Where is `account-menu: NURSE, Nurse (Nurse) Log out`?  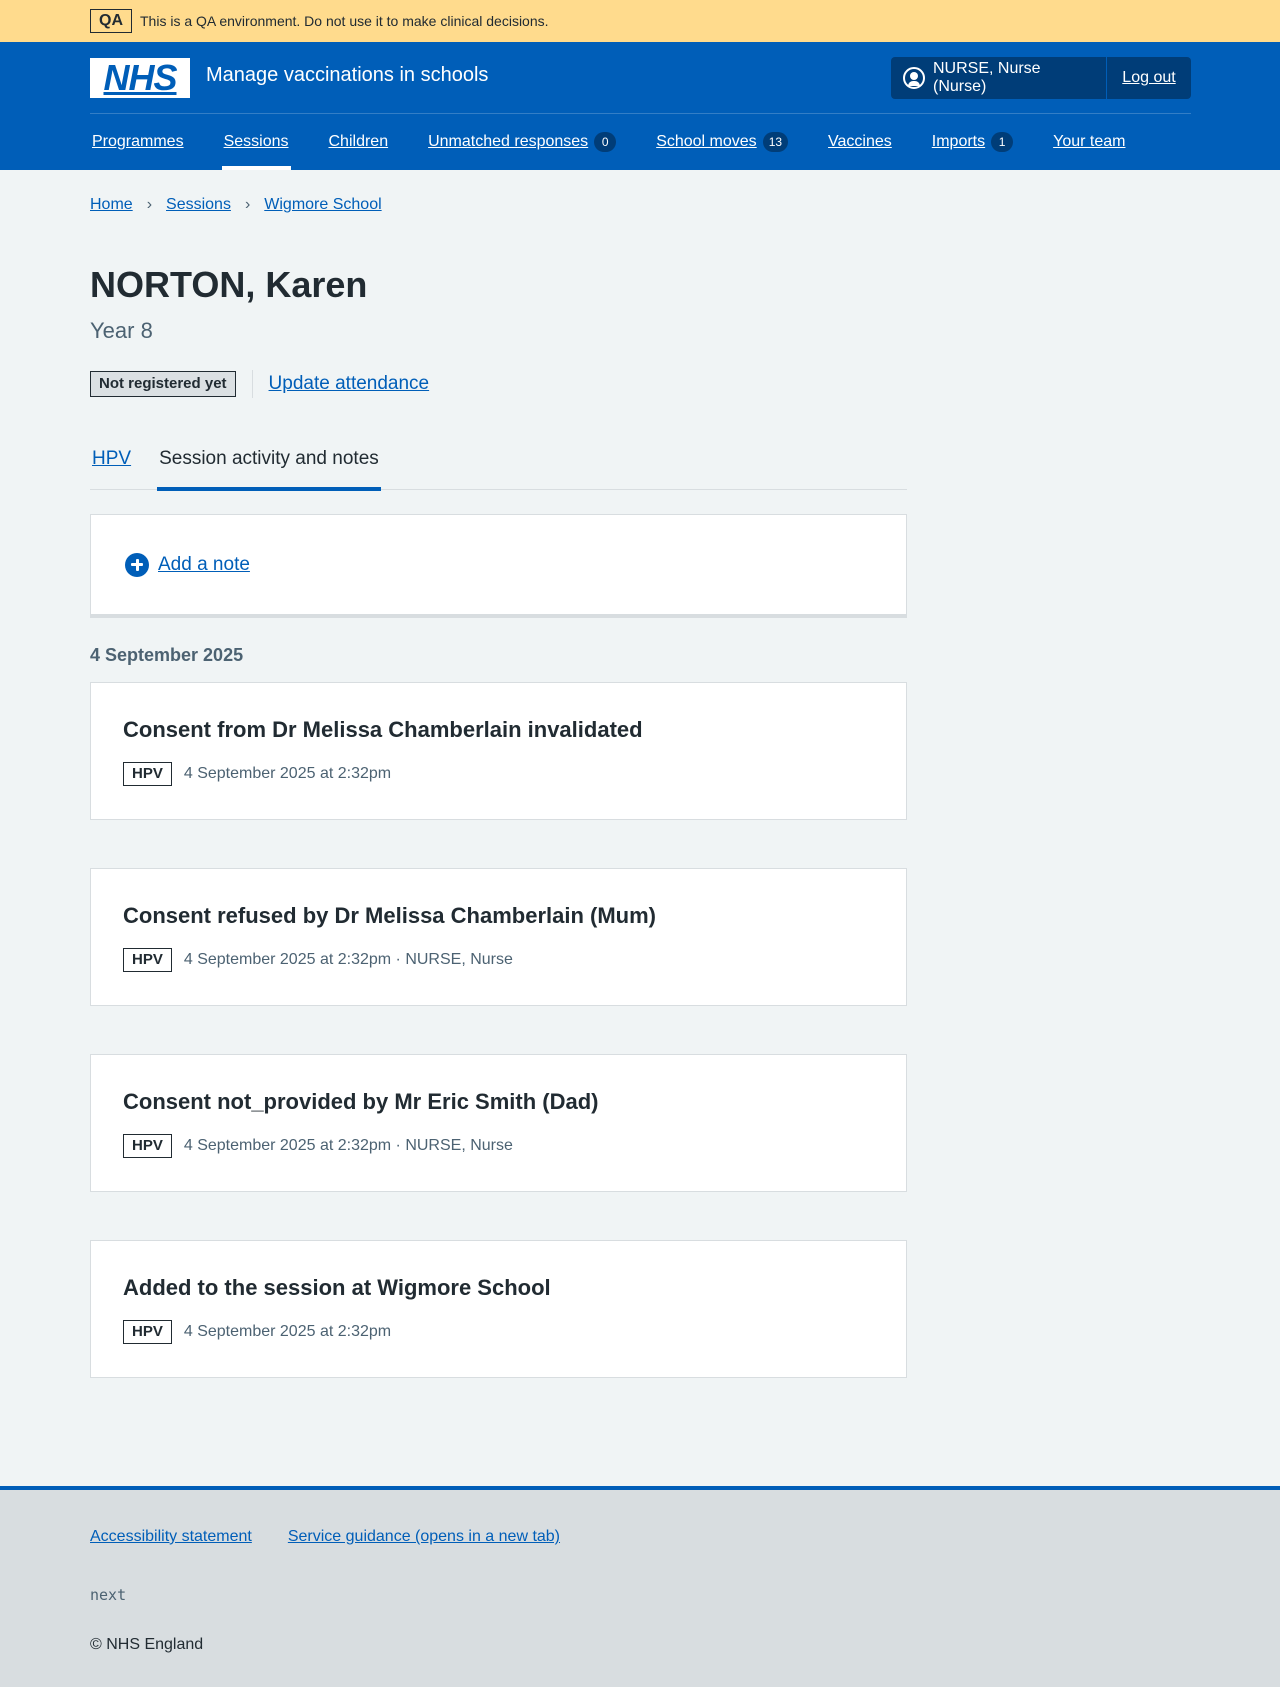
account-menu: NURSE, Nurse (Nurse) Log out is located at coordinates (1041, 78).